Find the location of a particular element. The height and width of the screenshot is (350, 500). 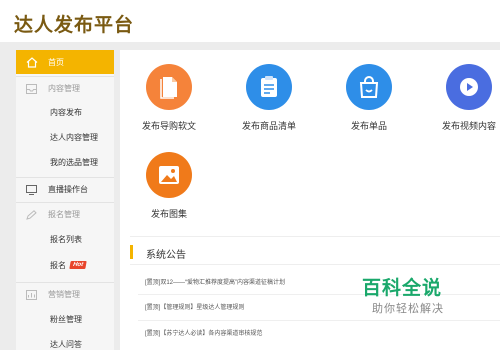

publish-article-tile: 发布导购软文 is located at coordinates (165, 90).